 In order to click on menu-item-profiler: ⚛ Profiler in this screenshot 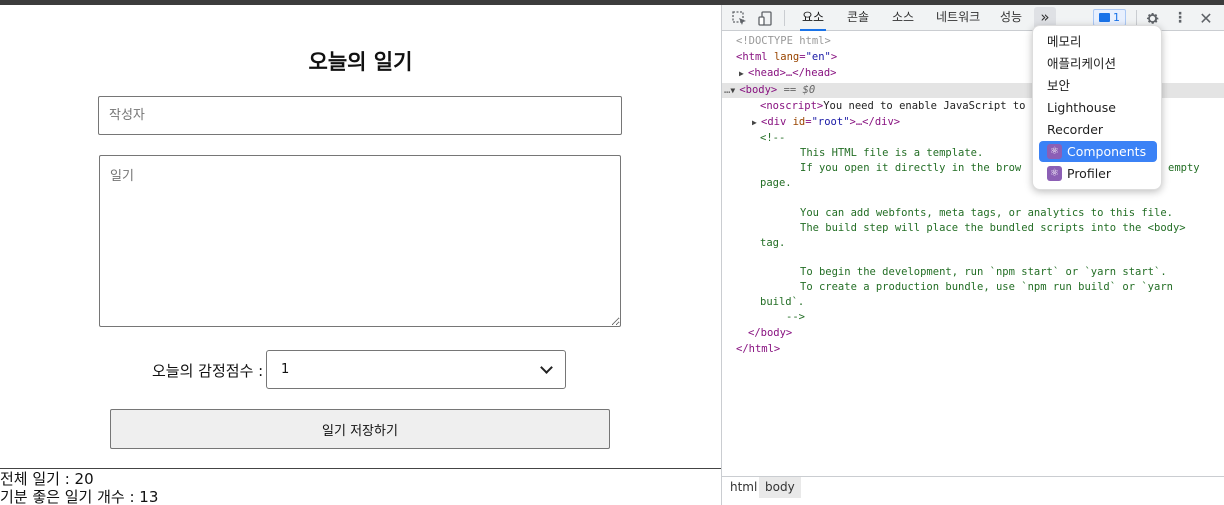, I will do `click(1098, 173)`.